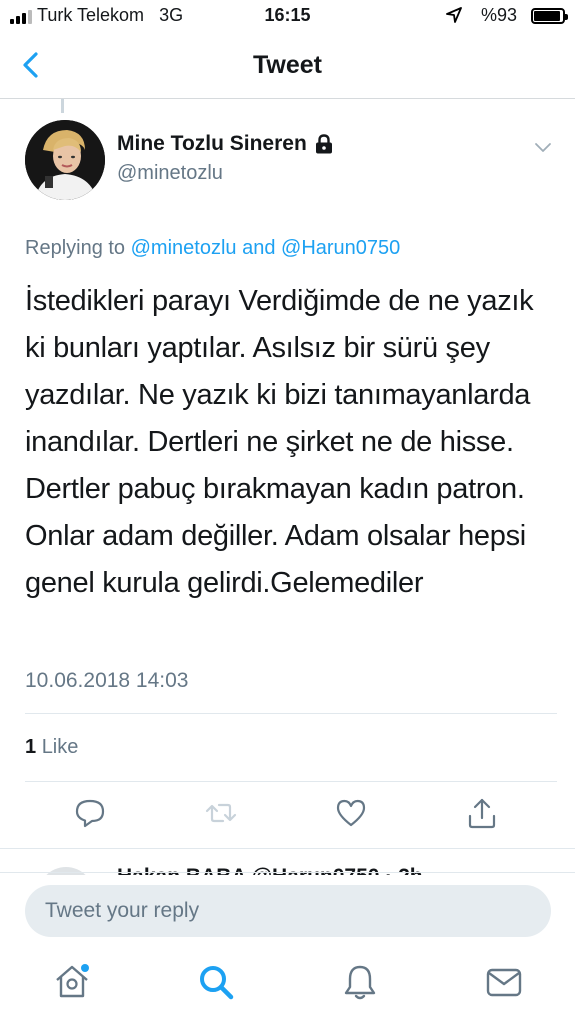 The width and height of the screenshot is (575, 1024). What do you see at coordinates (270, 870) in the screenshot?
I see `reply-header: Hakan BABA @Harun0750 · 2h` at bounding box center [270, 870].